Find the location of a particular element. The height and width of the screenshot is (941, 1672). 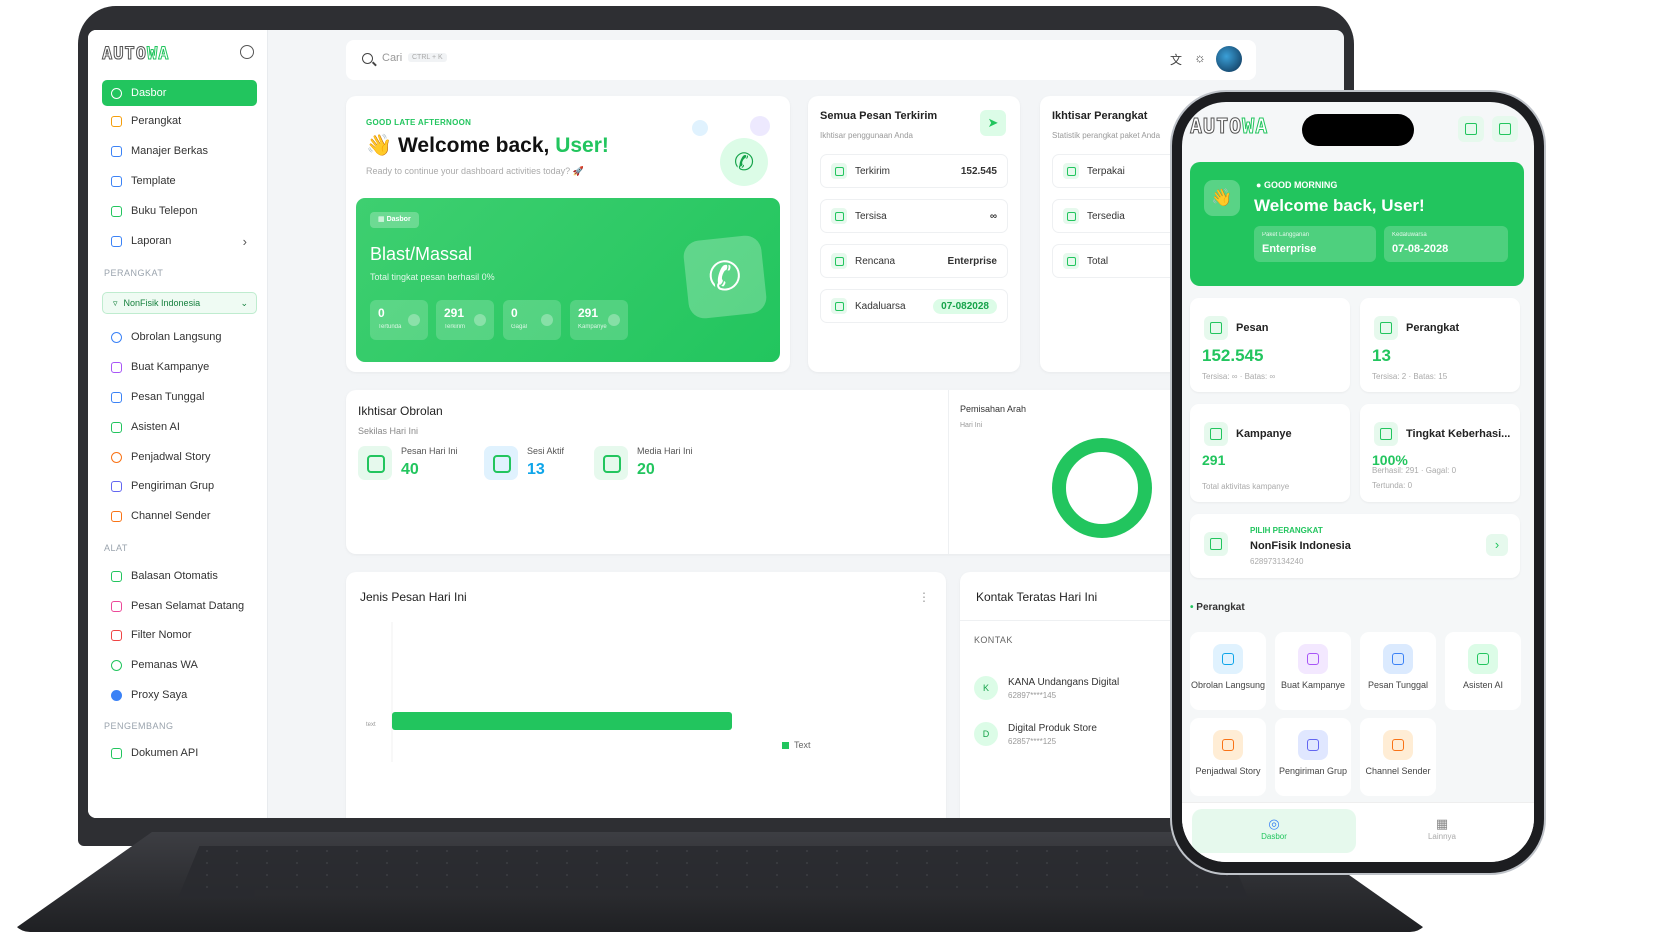

expiry-box: Kedaluwarsa 07-08-2028 is located at coordinates (1446, 244).